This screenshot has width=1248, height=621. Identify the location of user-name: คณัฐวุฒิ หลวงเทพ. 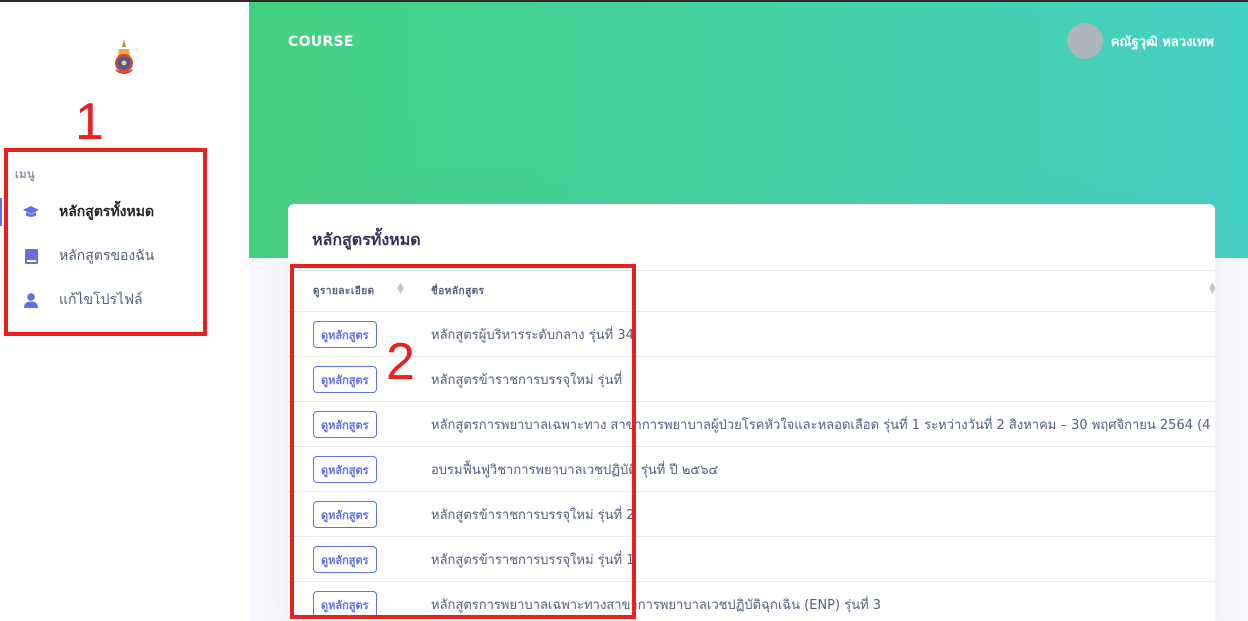
(1162, 41).